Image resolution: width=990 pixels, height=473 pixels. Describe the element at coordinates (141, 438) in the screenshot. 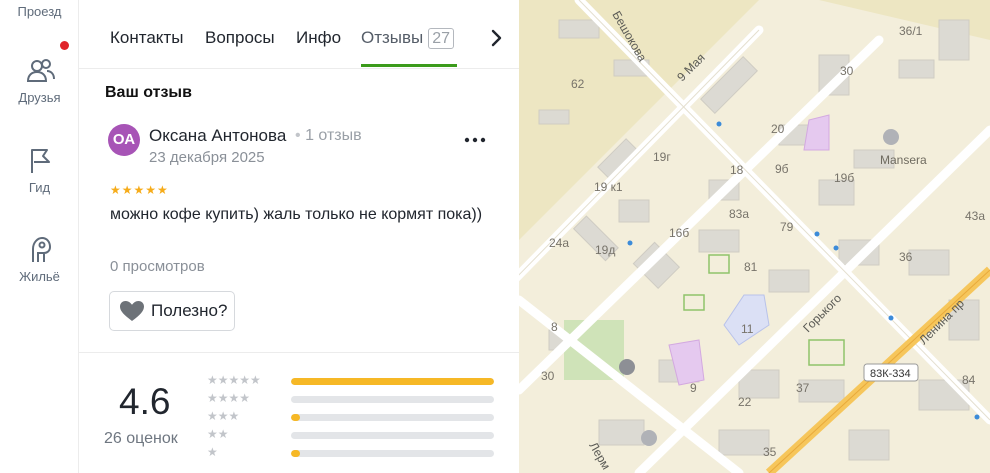

I see `rating-count: 26 оценок` at that location.